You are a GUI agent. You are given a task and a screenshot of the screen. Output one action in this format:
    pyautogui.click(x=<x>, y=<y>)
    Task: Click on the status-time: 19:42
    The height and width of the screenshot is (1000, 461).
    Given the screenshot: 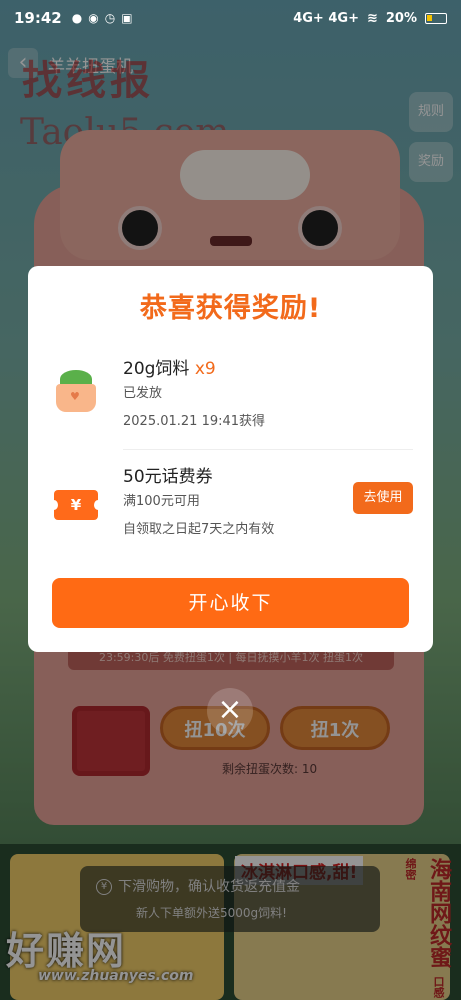 What is the action you would take?
    pyautogui.click(x=38, y=18)
    